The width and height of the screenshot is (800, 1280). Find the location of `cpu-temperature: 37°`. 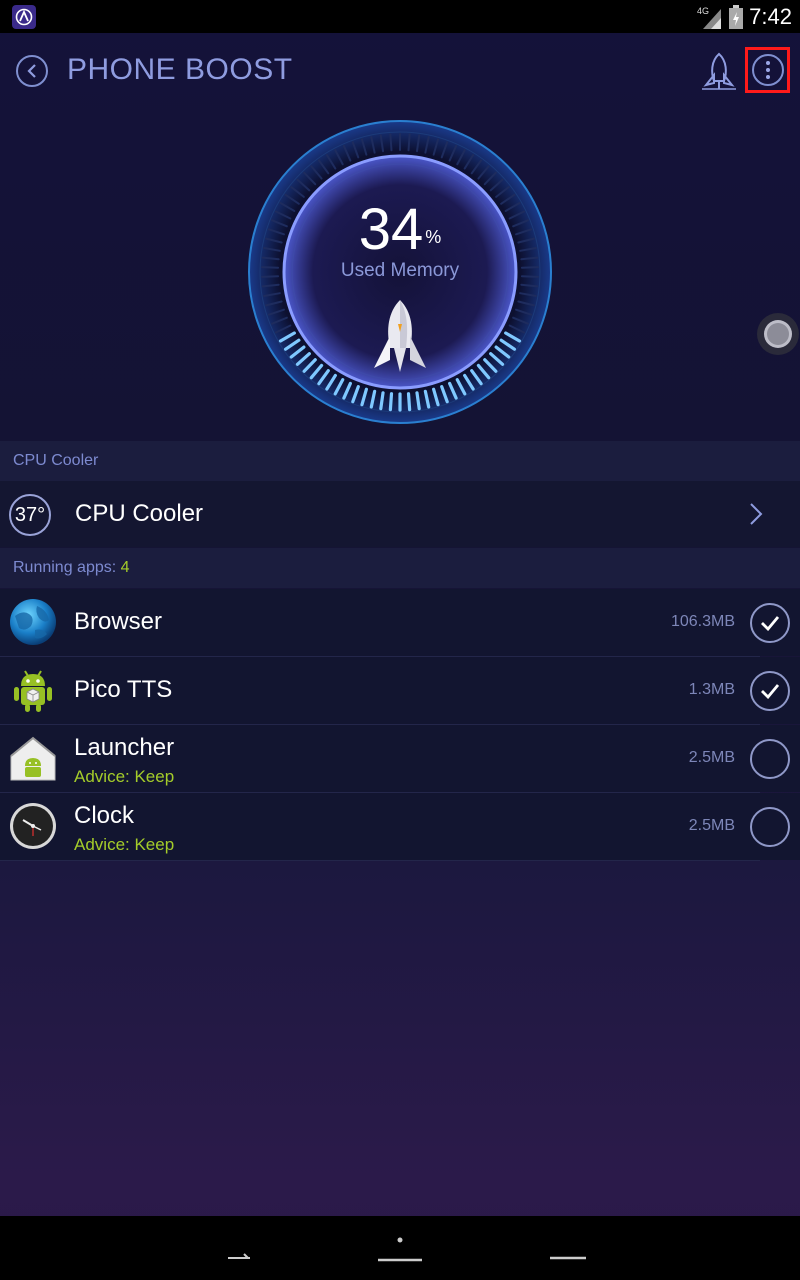

cpu-temperature: 37° is located at coordinates (30, 515).